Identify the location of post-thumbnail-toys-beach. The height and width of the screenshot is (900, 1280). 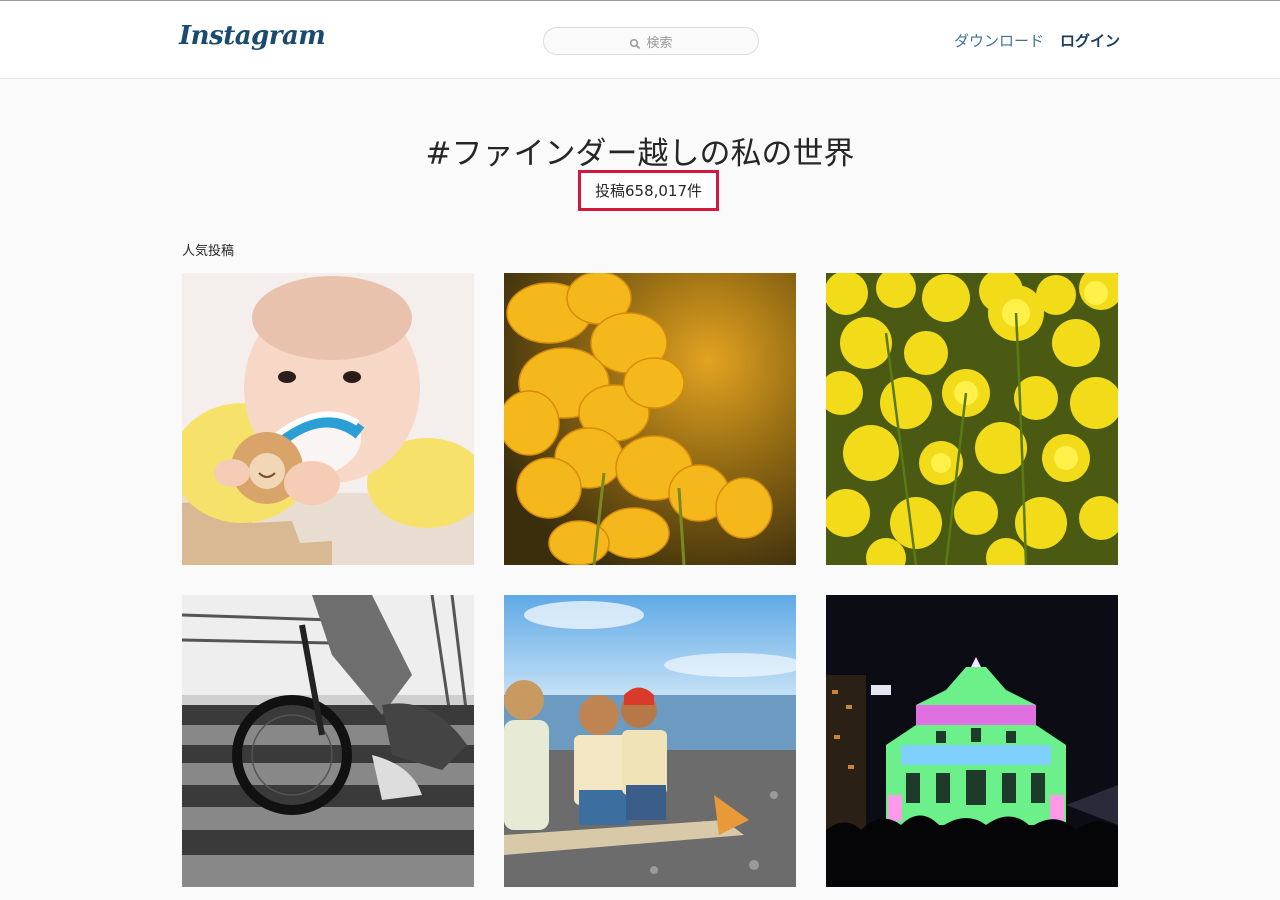
(650, 741).